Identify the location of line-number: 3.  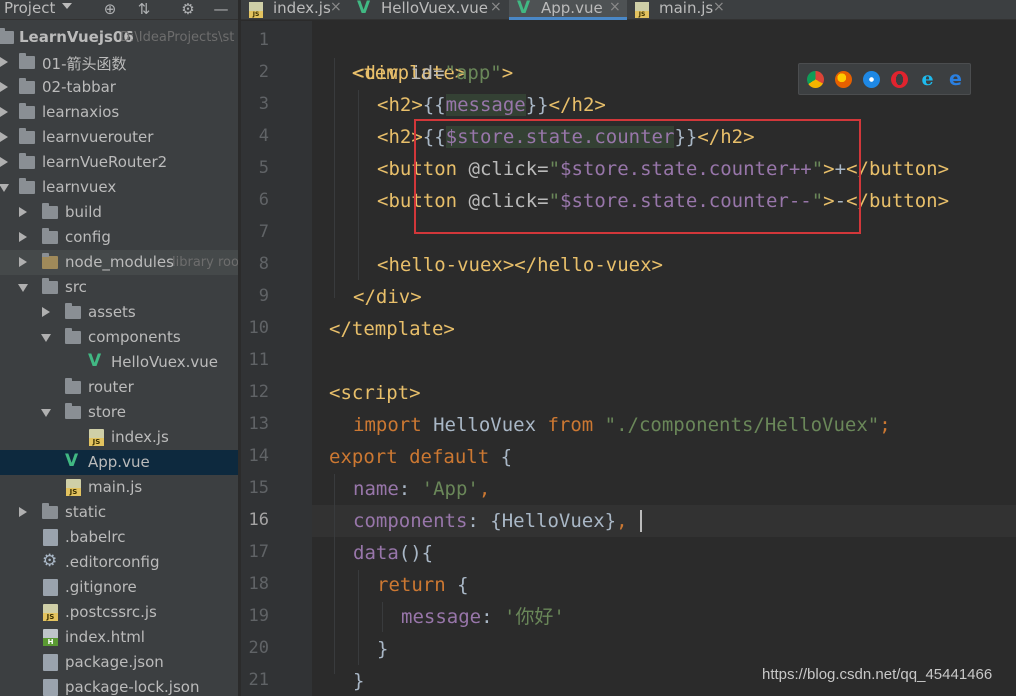
(263, 104).